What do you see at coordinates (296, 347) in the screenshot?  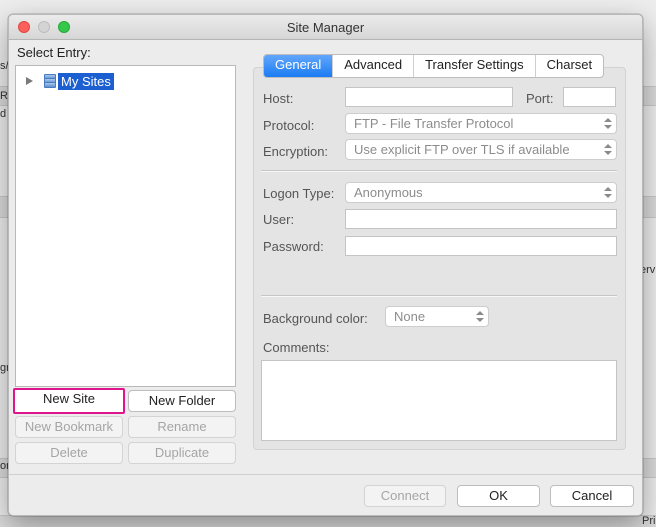 I see `comments-label: Comments:` at bounding box center [296, 347].